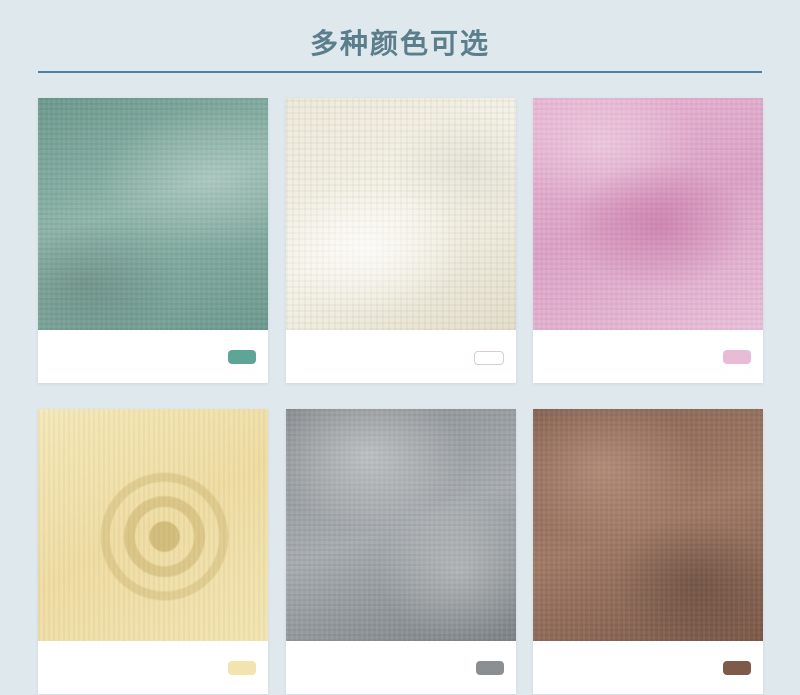 This screenshot has width=800, height=695. I want to click on color-card-white, so click(401, 240).